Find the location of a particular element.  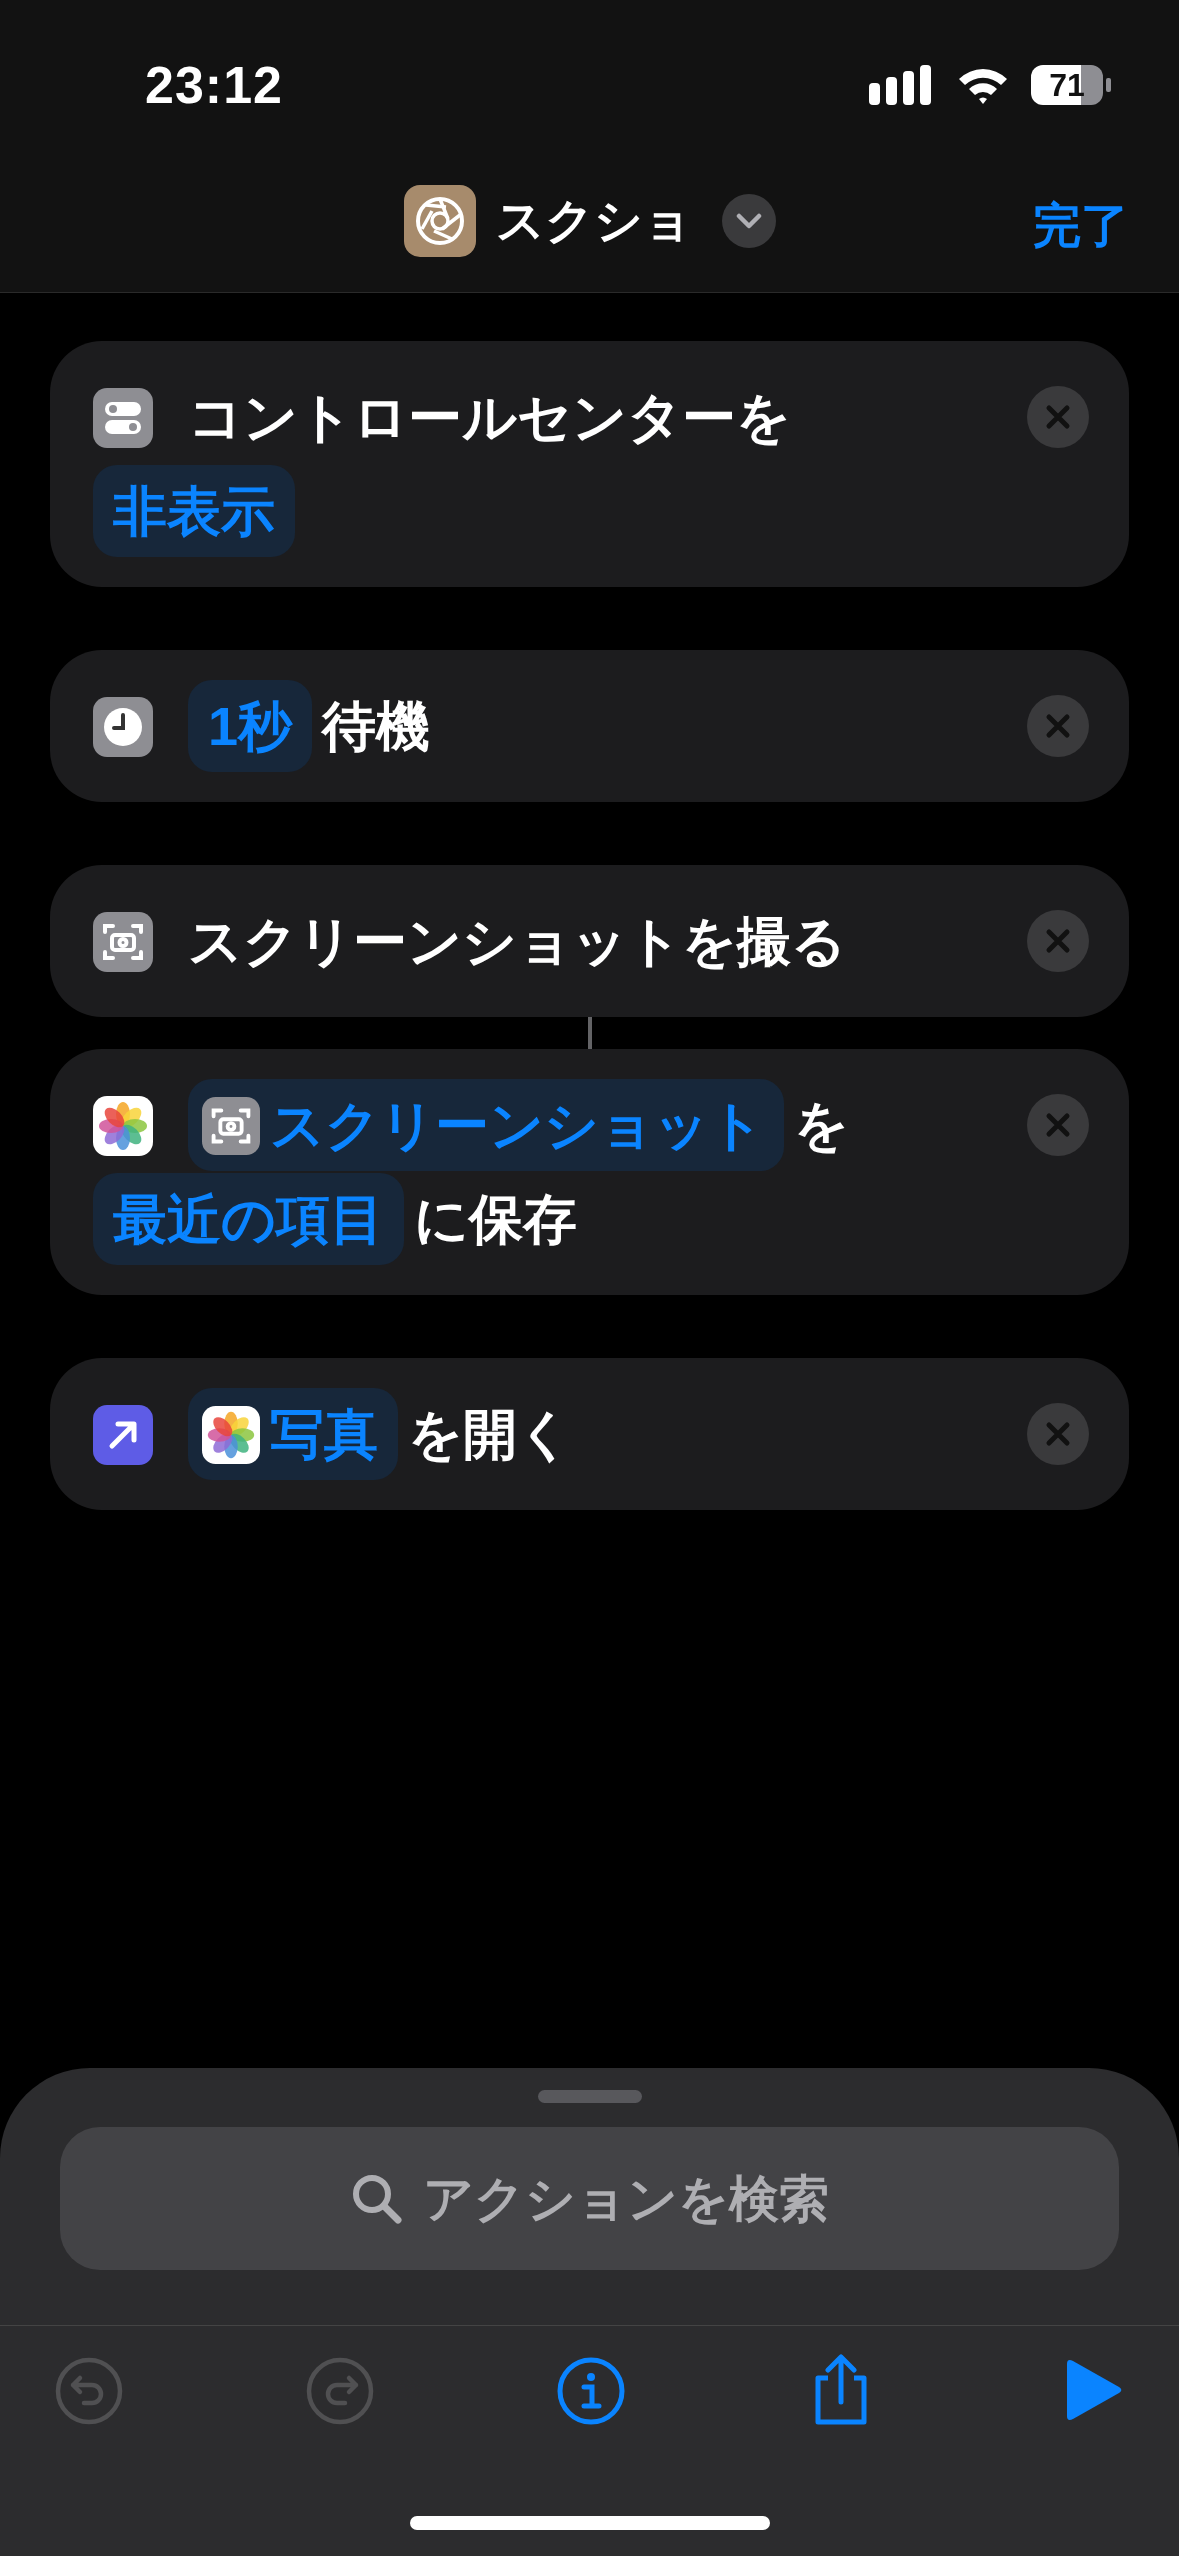

parameter-token: 最近の項目 is located at coordinates (248, 1219).